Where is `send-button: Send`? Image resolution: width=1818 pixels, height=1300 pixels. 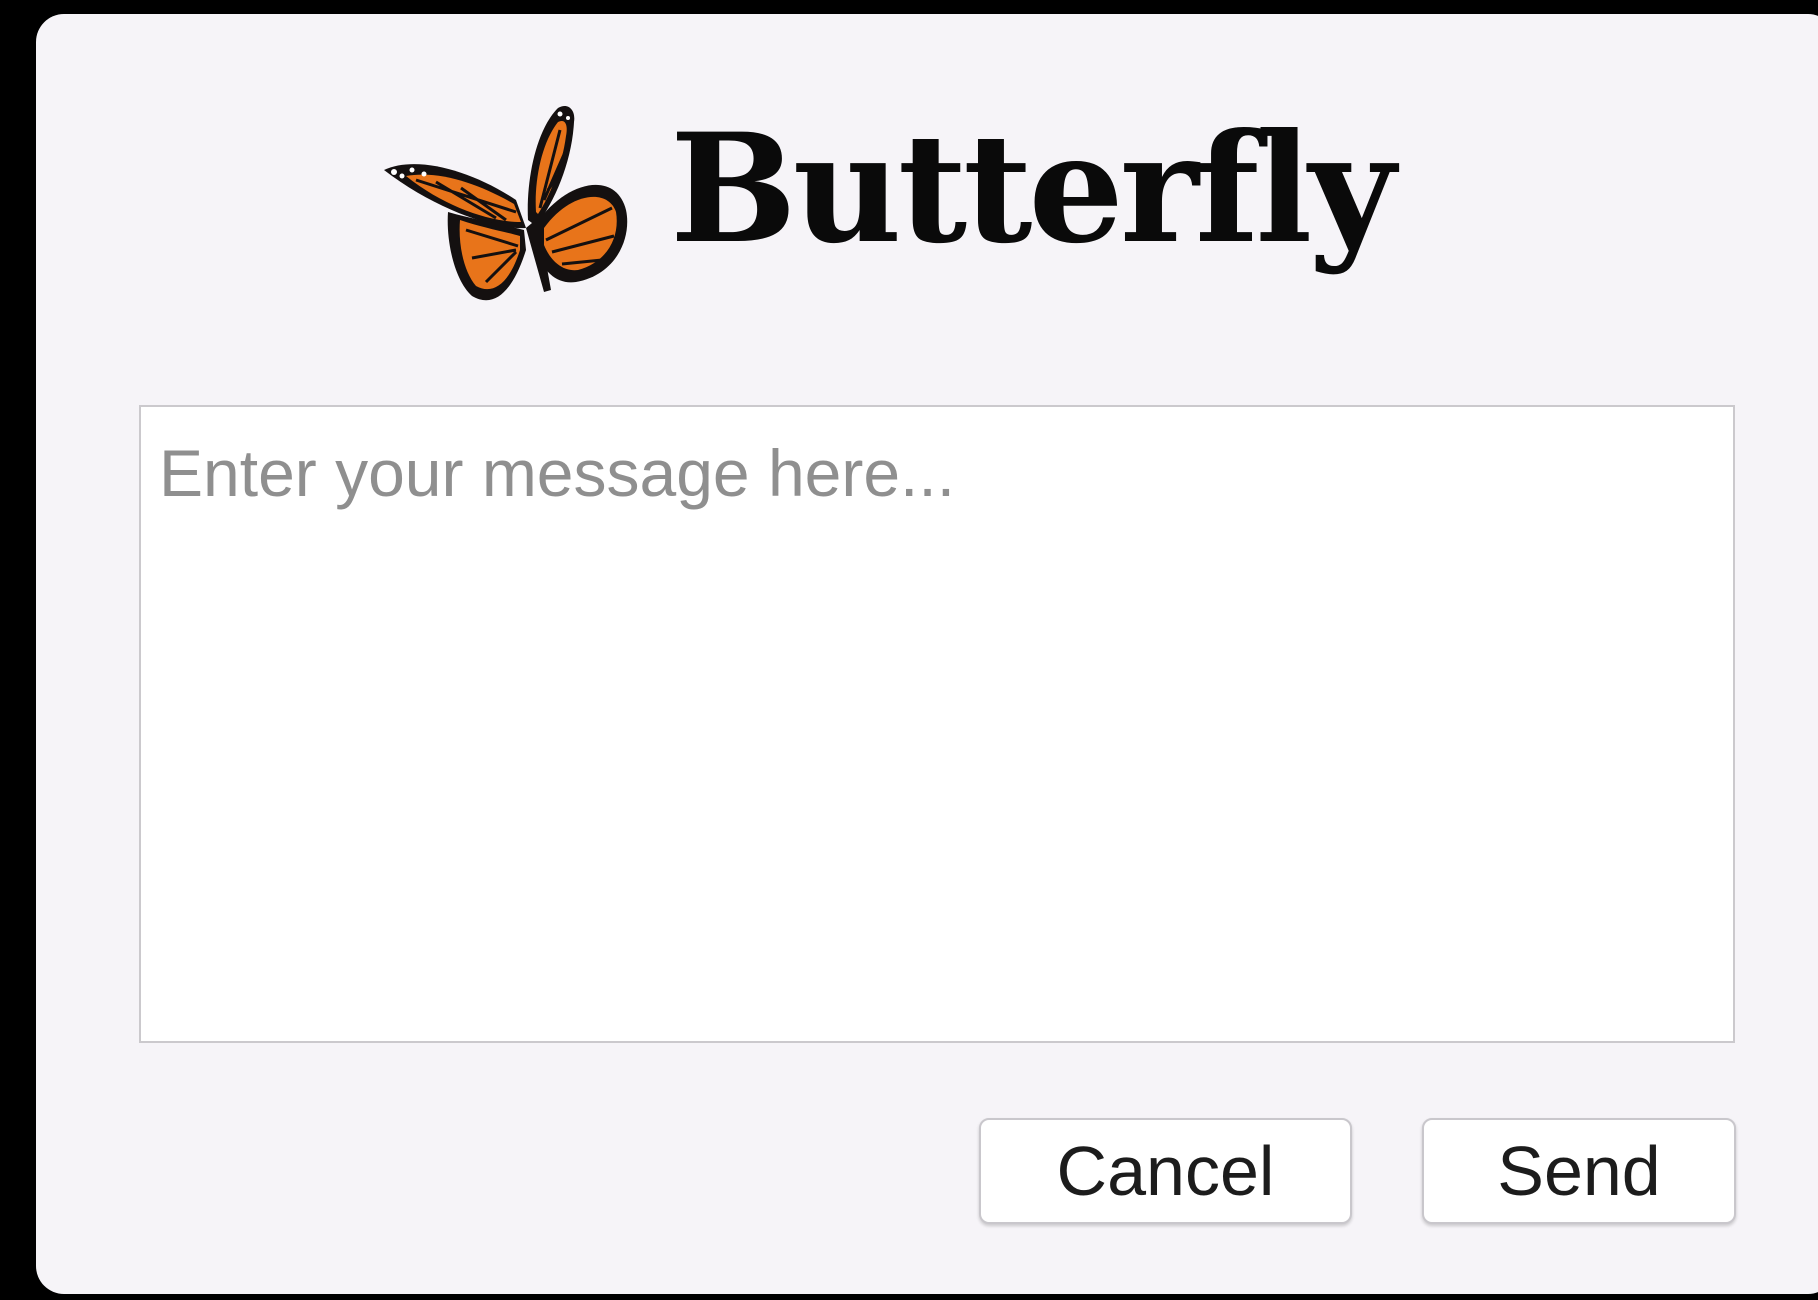 send-button: Send is located at coordinates (1579, 1171).